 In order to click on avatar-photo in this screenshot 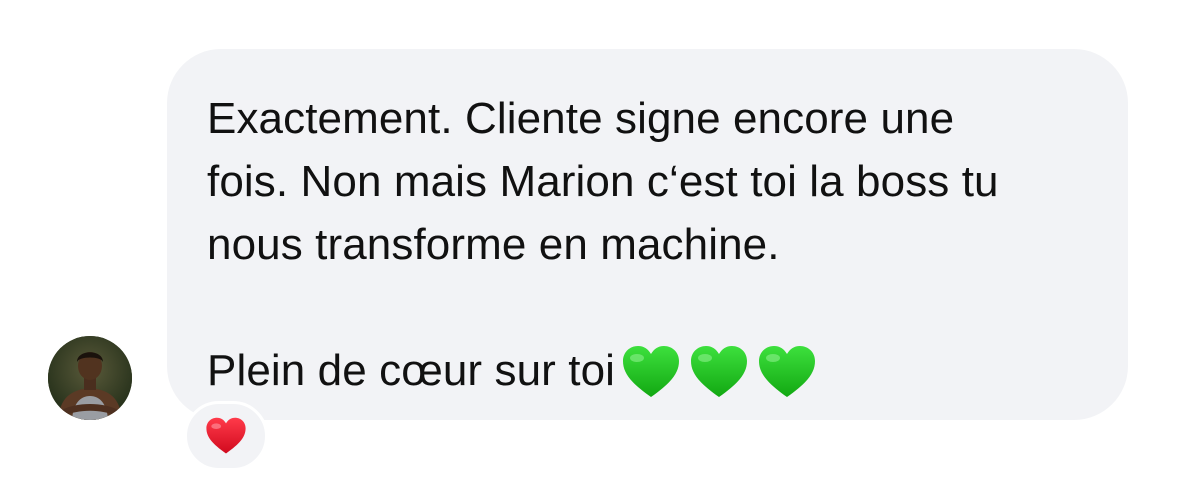, I will do `click(90, 378)`.